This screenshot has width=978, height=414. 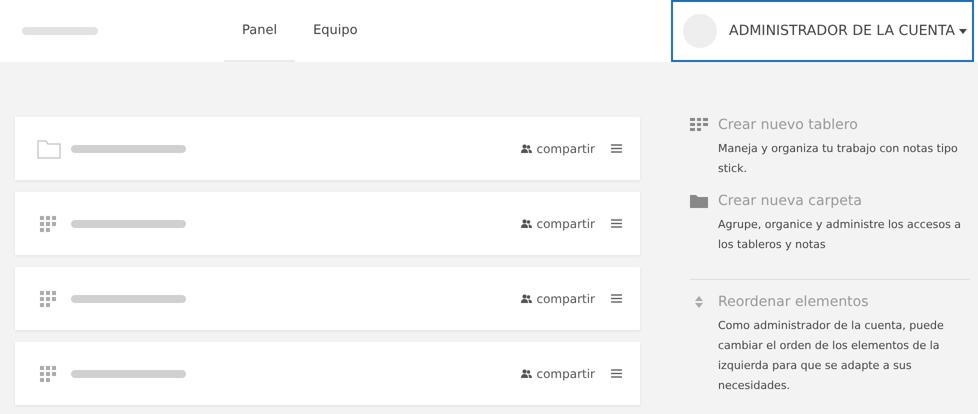 What do you see at coordinates (260, 31) in the screenshot?
I see `nav-tab: Panel` at bounding box center [260, 31].